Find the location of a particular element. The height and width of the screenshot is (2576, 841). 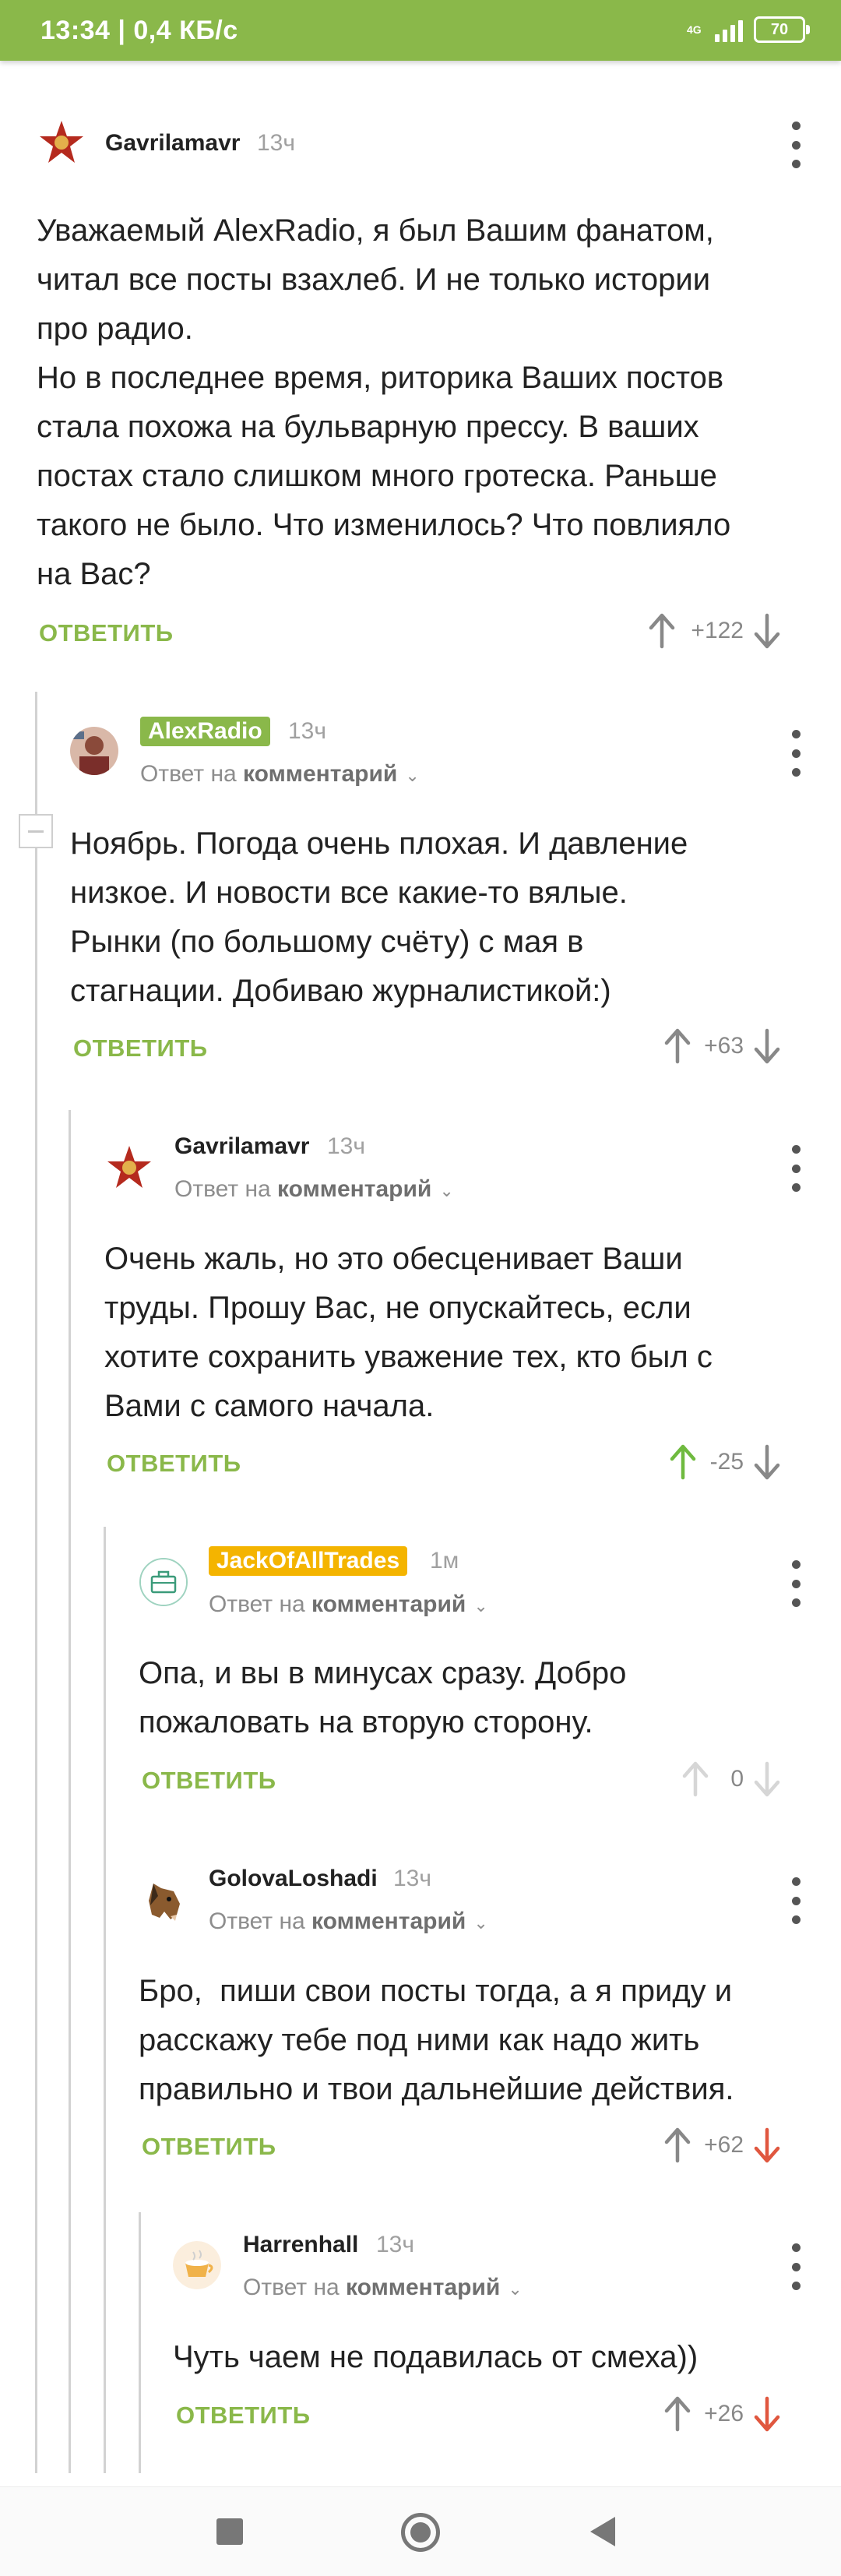

comment-time: 1м is located at coordinates (444, 1560).